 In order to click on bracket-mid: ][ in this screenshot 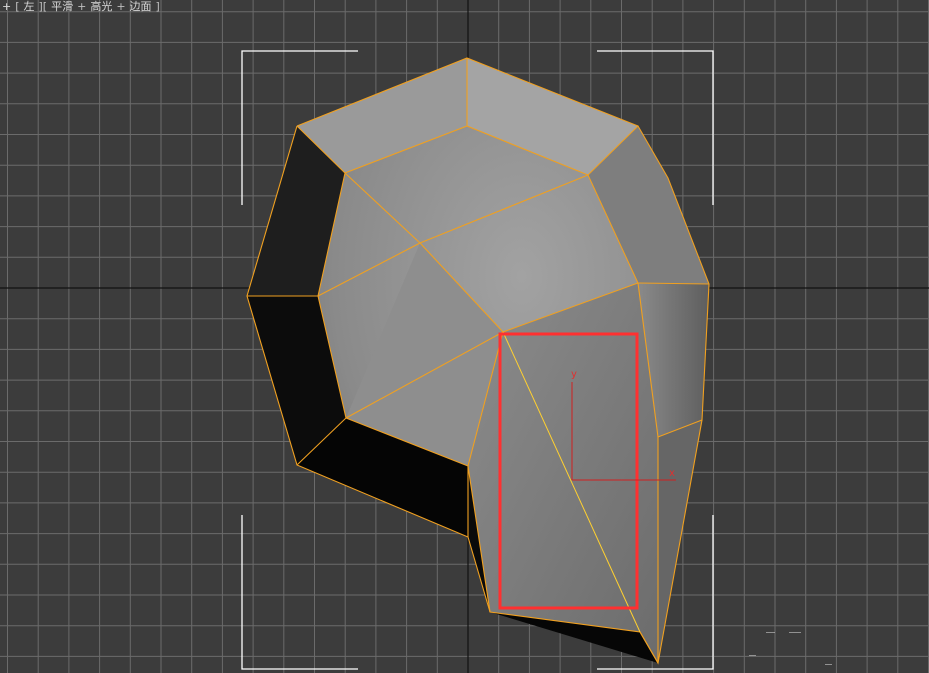, I will do `click(43, 6)`.